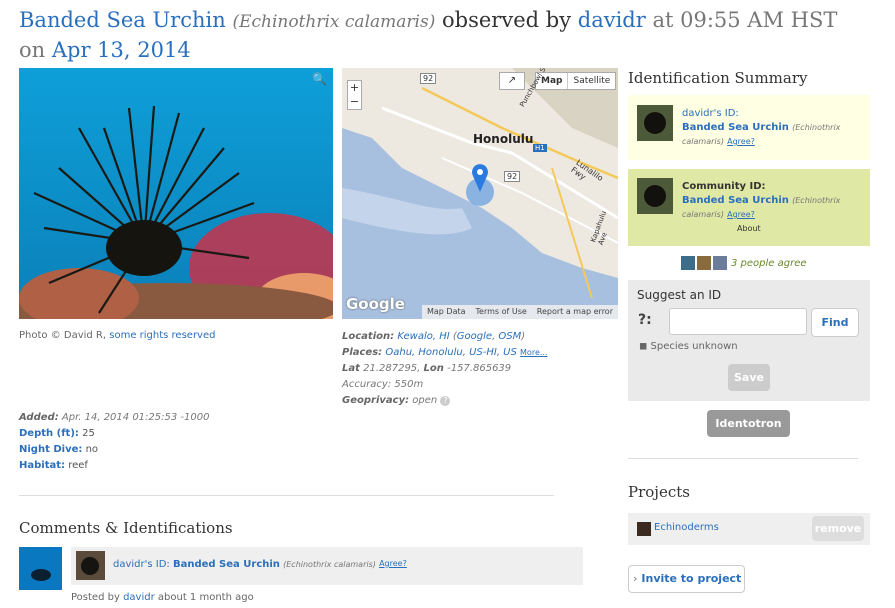  Describe the element at coordinates (741, 141) in the screenshot. I see `user-id-agree-link: Agree?` at that location.